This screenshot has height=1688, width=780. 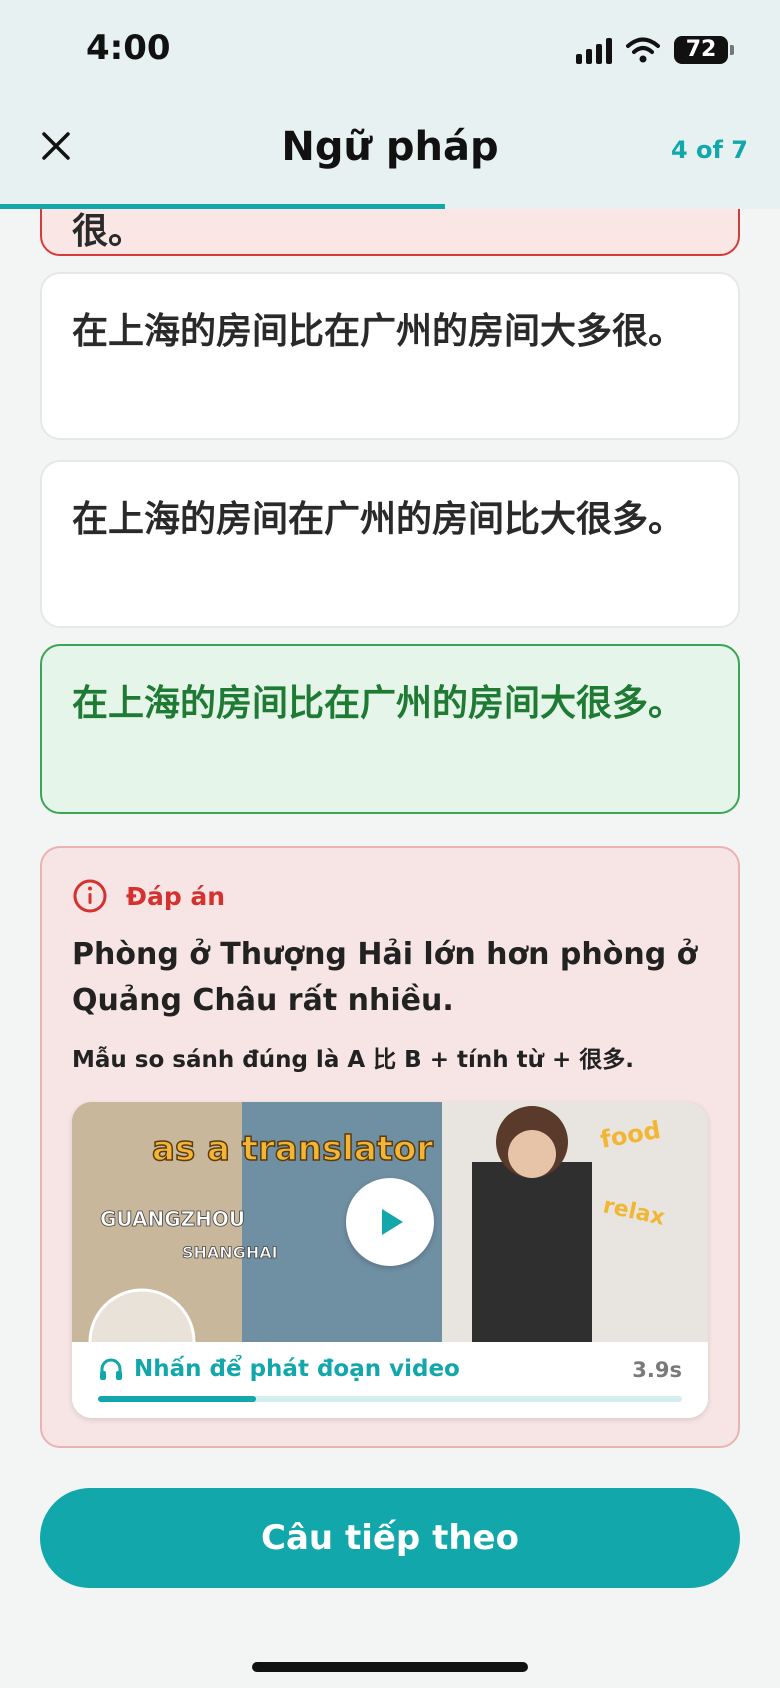 I want to click on thumb-title: as a translator, so click(x=292, y=1149).